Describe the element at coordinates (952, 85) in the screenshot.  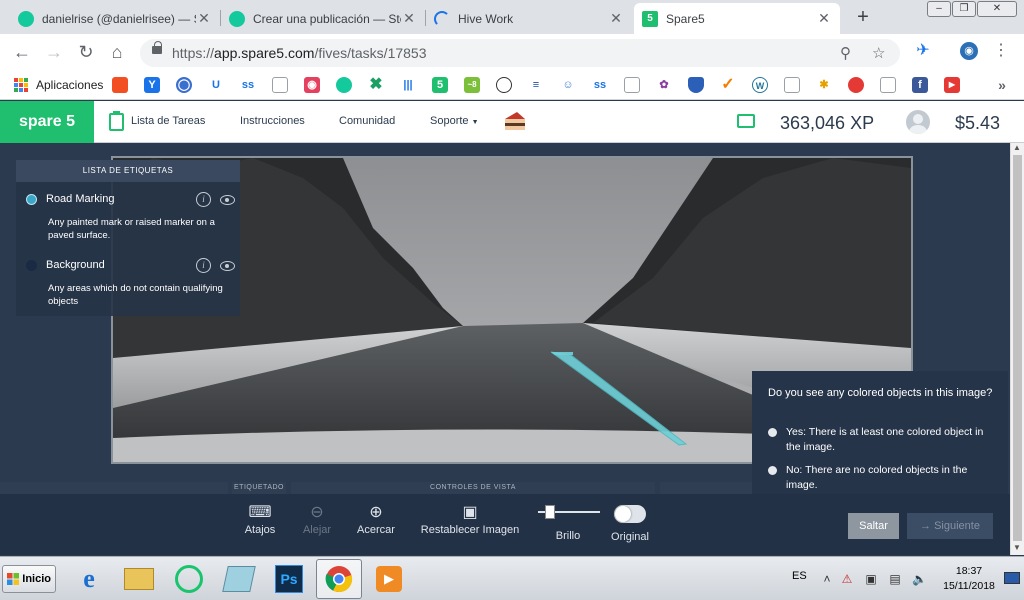
I see `bookmark-youtube-icon: ▶` at that location.